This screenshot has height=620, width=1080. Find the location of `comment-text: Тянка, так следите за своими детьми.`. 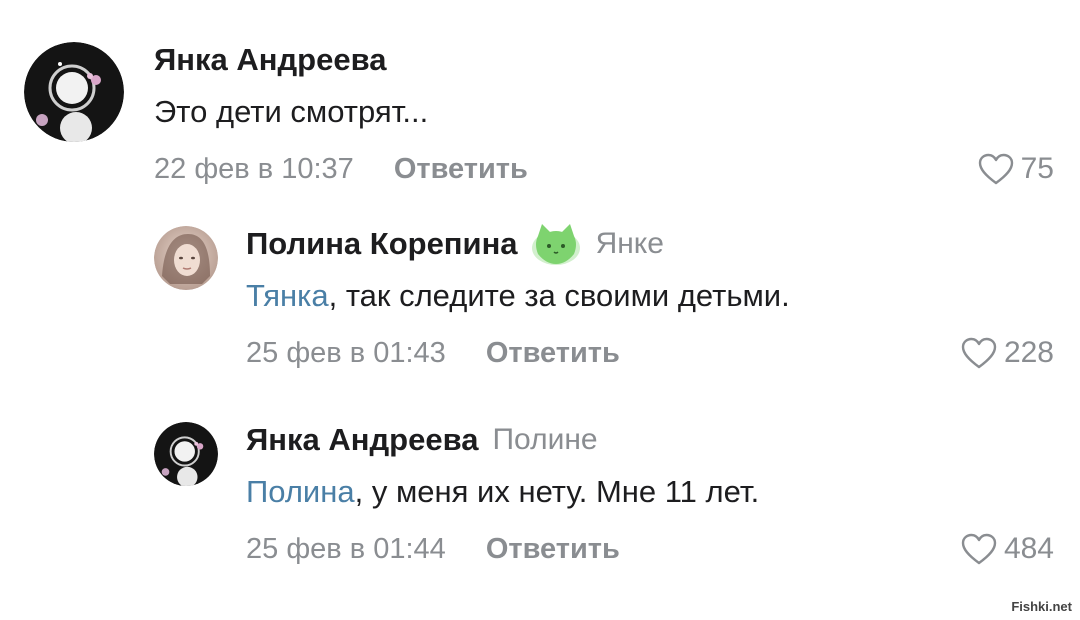

comment-text: Тянка, так следите за своими детьми. is located at coordinates (518, 295).